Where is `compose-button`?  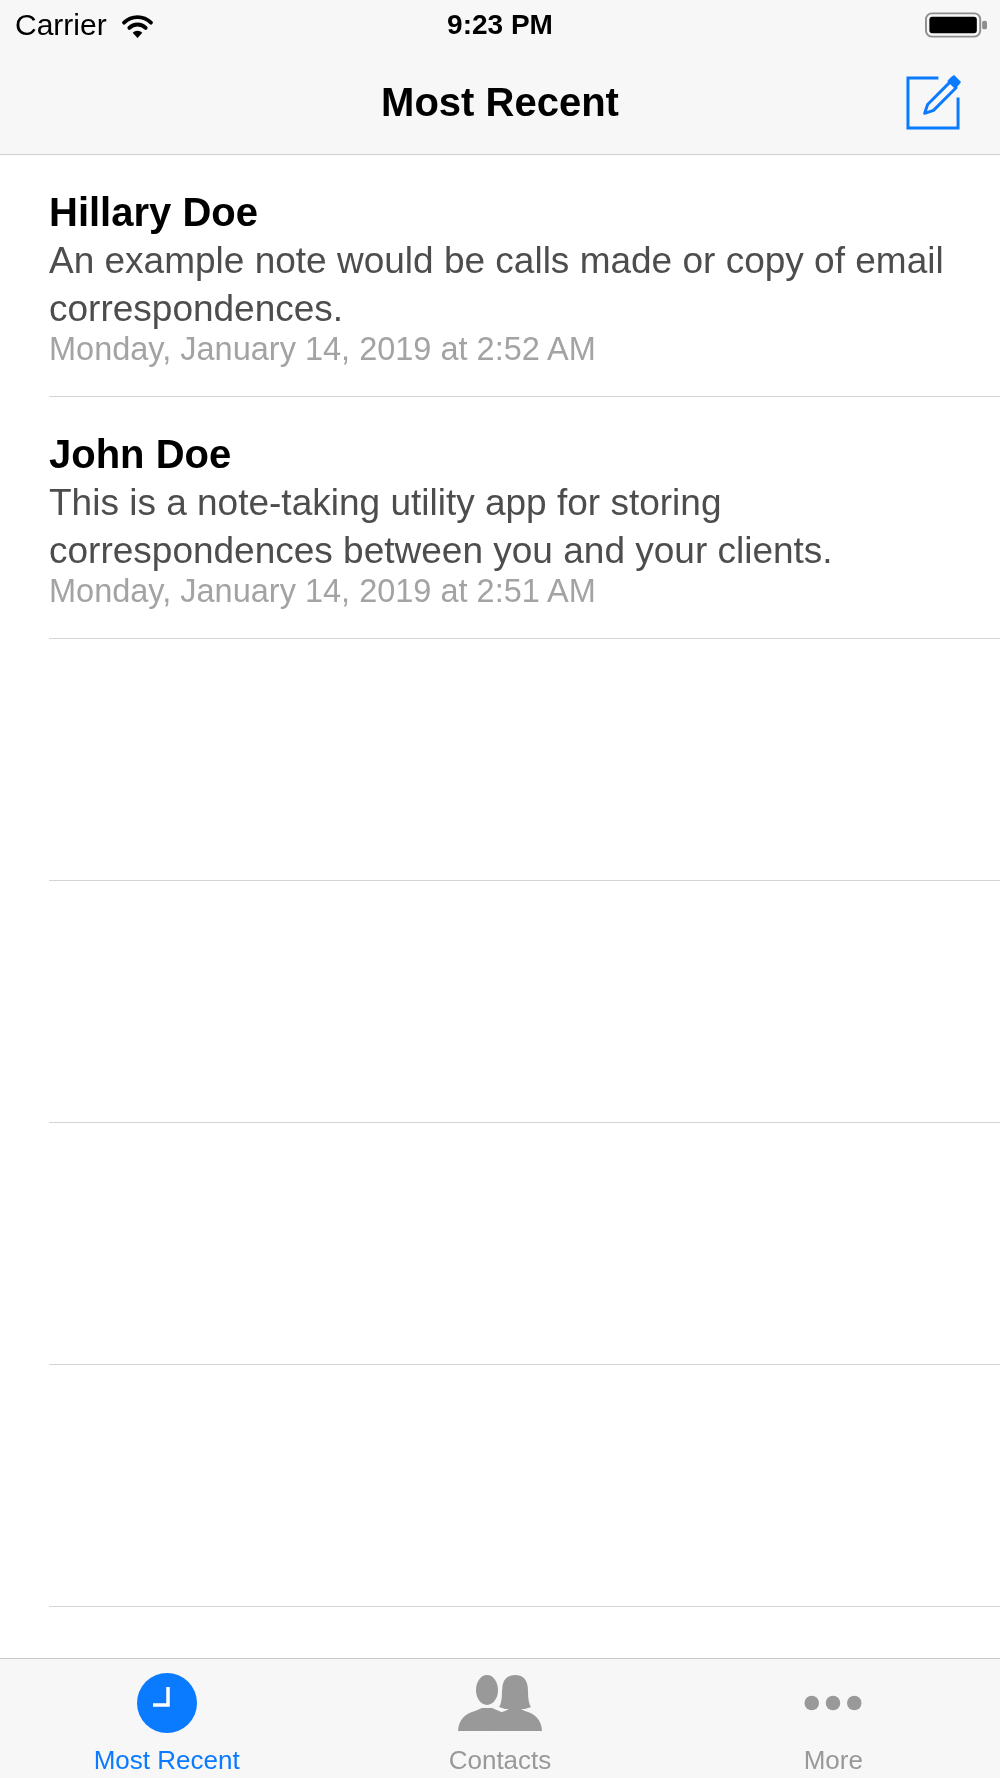
compose-button is located at coordinates (933, 102).